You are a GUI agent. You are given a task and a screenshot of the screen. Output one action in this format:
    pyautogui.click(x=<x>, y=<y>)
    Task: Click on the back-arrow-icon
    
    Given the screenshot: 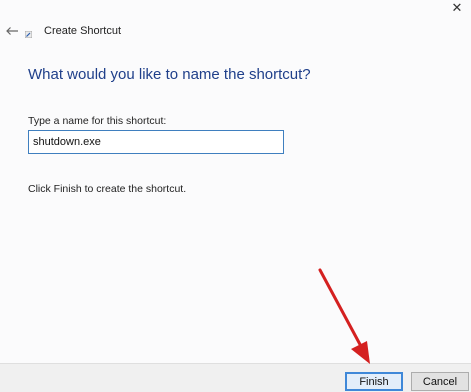 What is the action you would take?
    pyautogui.click(x=12, y=31)
    